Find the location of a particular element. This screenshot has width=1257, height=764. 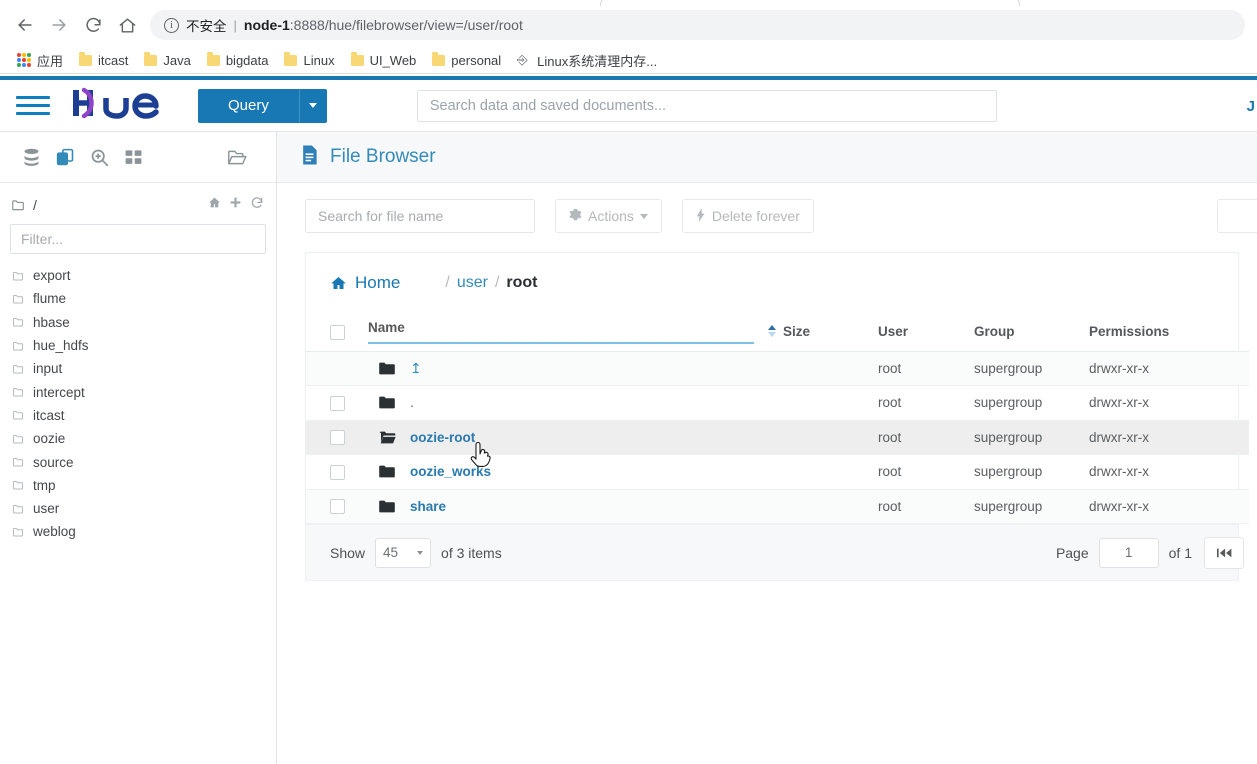

column-header-size: Size is located at coordinates (823, 332).